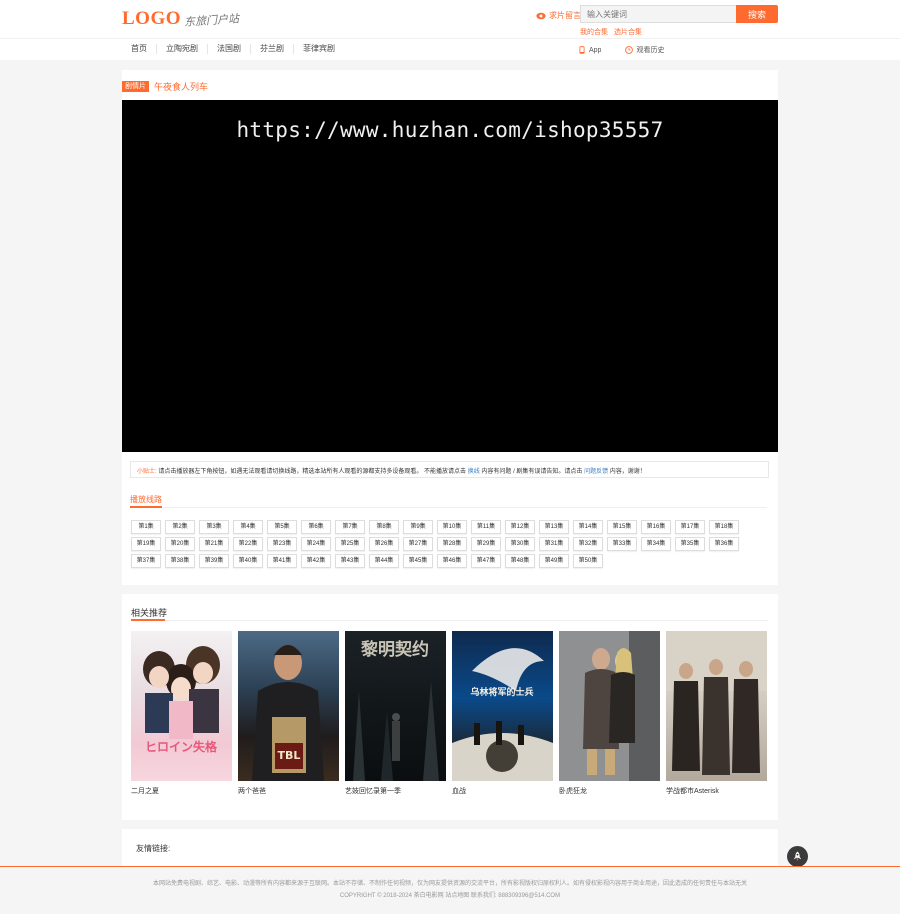  I want to click on episode-button: 第14集, so click(588, 527).